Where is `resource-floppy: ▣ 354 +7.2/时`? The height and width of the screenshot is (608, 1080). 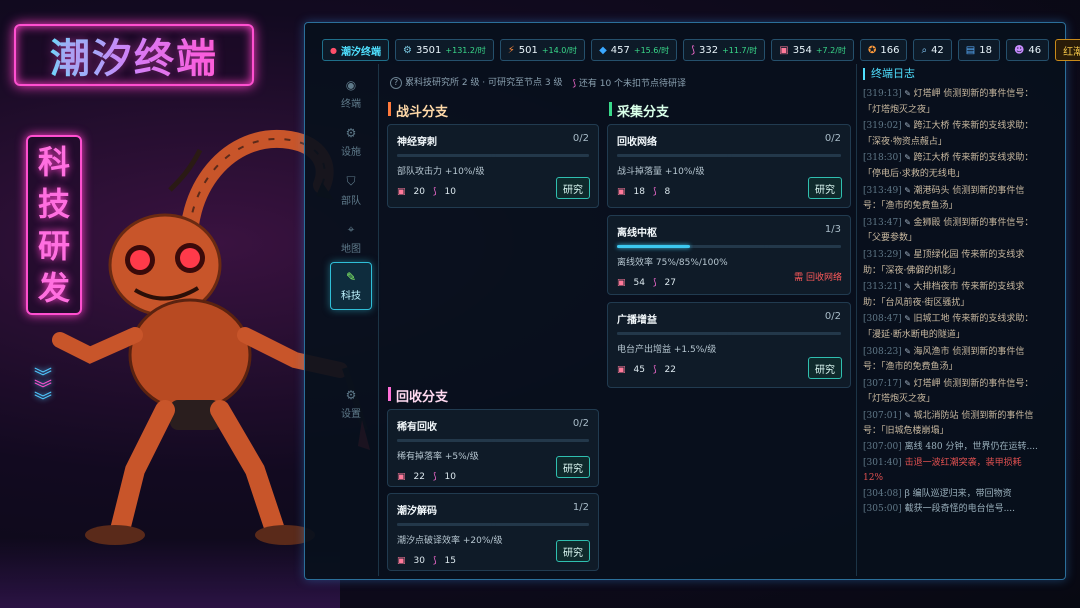 resource-floppy: ▣ 354 +7.2/时 is located at coordinates (812, 50).